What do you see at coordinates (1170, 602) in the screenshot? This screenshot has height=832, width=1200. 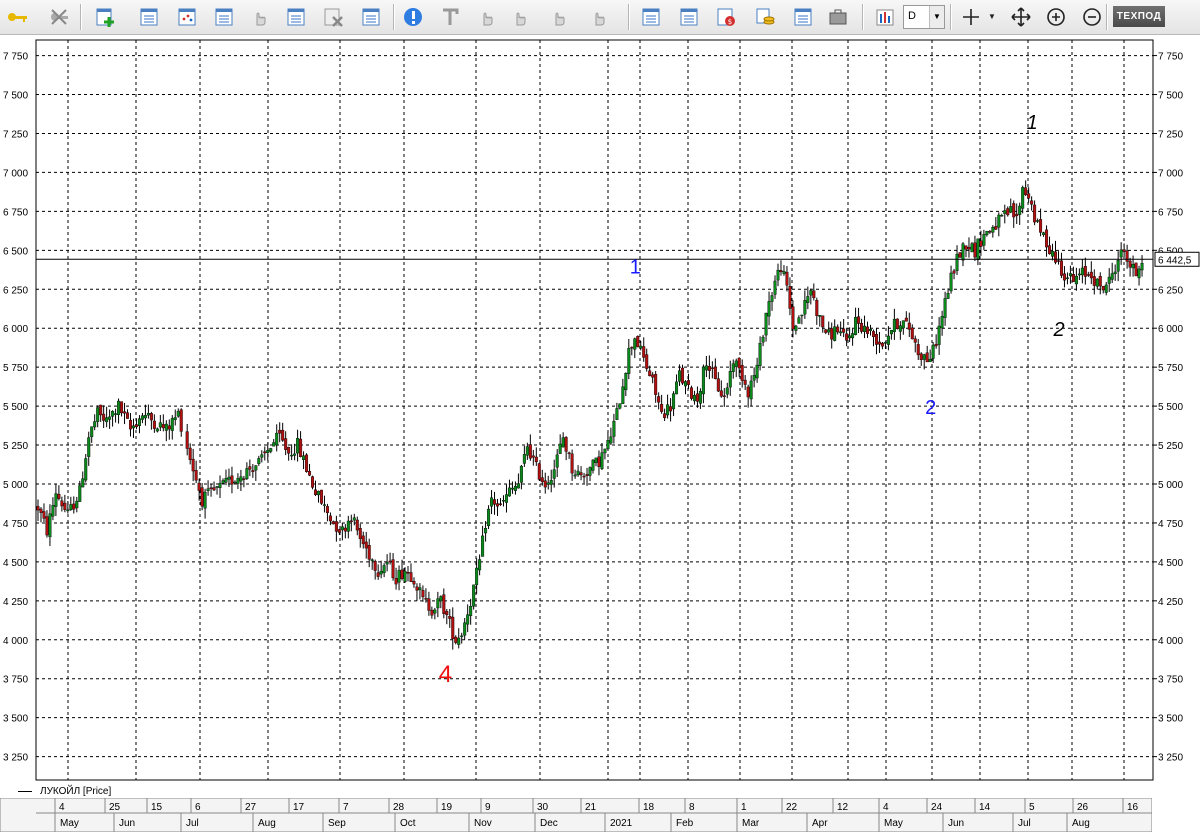 I see `y-tick-label-right: 4 250` at bounding box center [1170, 602].